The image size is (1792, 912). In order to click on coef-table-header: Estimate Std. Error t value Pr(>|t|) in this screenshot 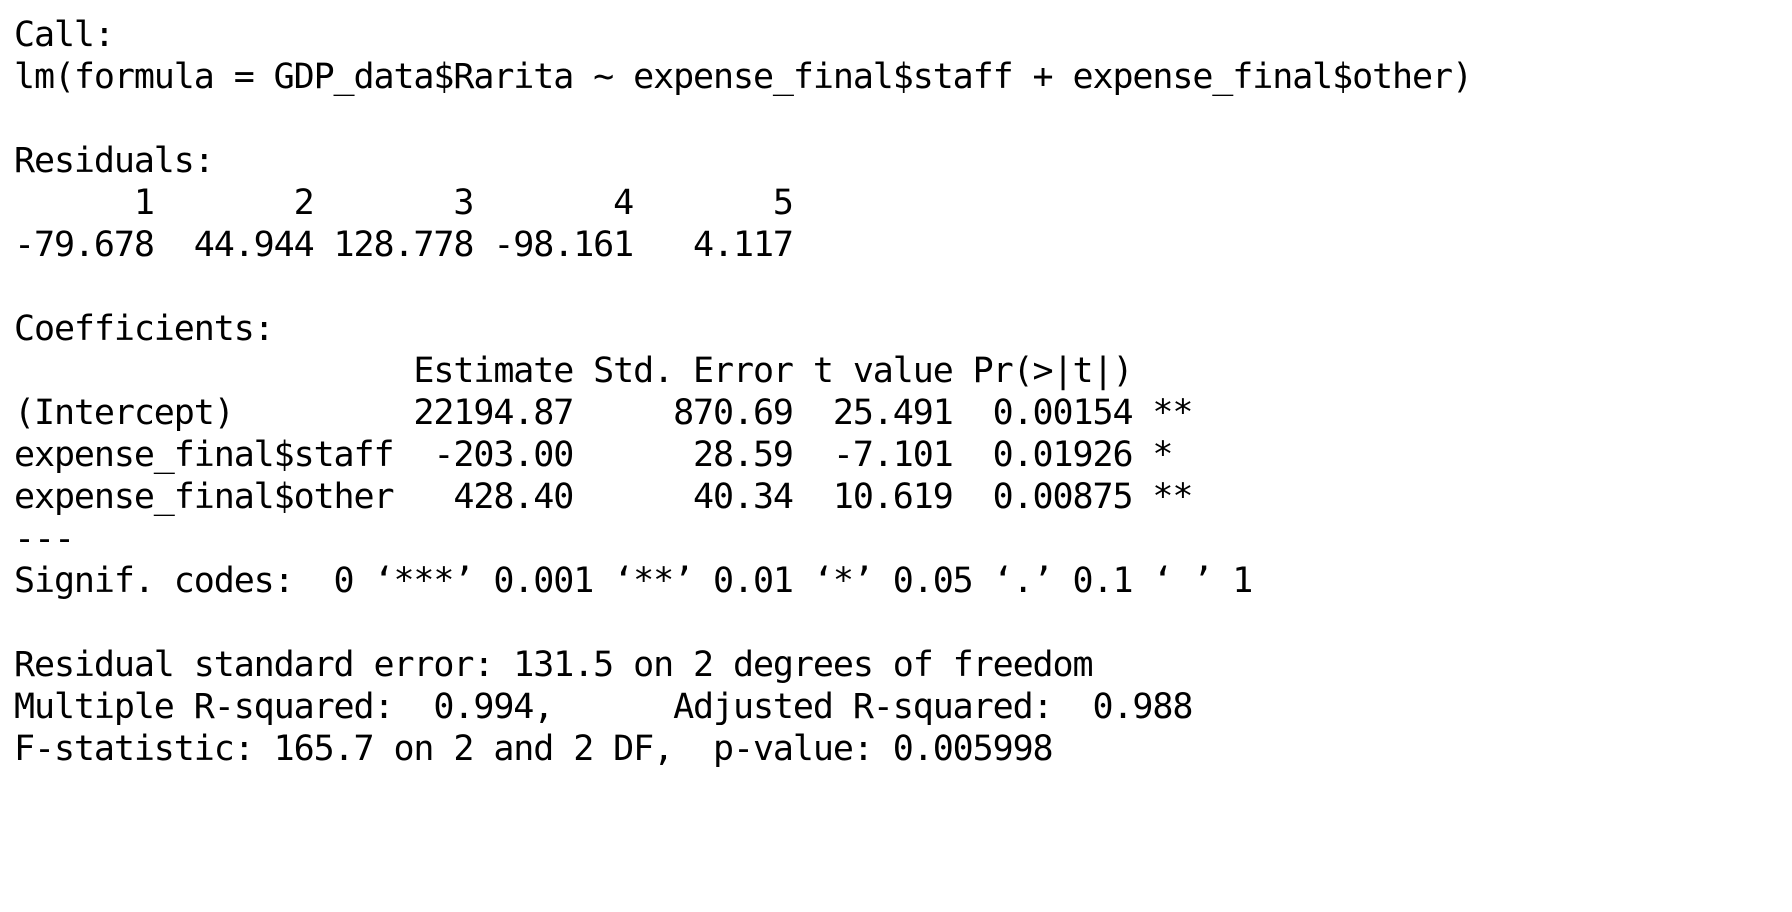, I will do `click(573, 371)`.